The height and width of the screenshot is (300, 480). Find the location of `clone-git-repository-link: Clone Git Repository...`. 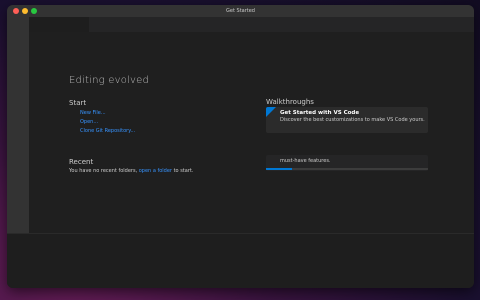

clone-git-repository-link: Clone Git Repository... is located at coordinates (107, 131).